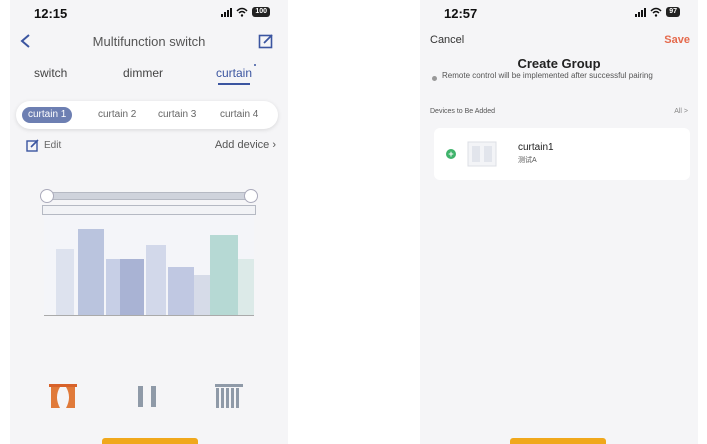  I want to click on tab-curtain: curtain, so click(236, 74).